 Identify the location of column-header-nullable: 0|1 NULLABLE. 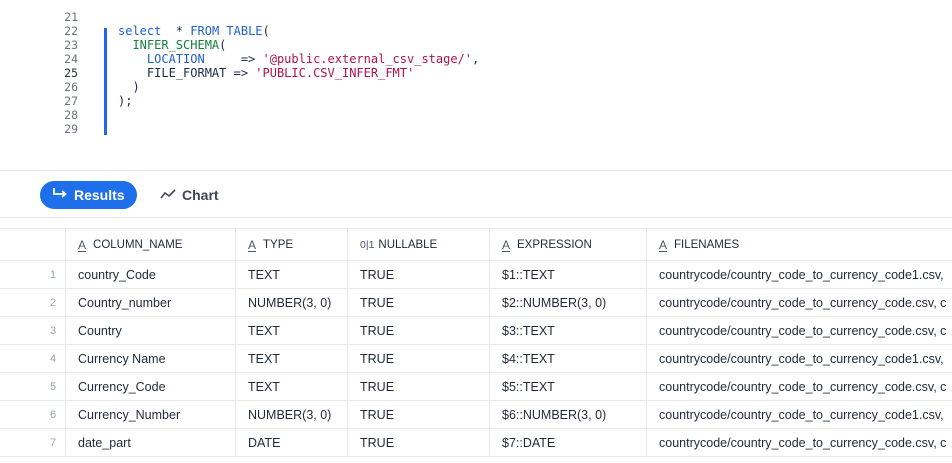
(419, 244).